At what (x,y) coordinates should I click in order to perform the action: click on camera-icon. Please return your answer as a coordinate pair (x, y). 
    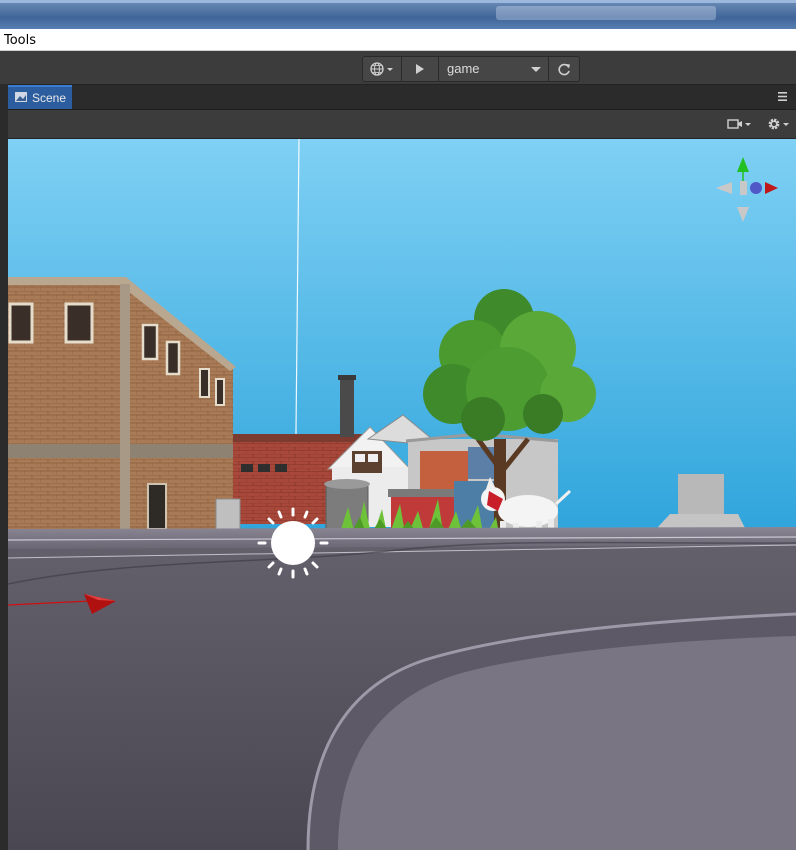
    Looking at the image, I should click on (739, 124).